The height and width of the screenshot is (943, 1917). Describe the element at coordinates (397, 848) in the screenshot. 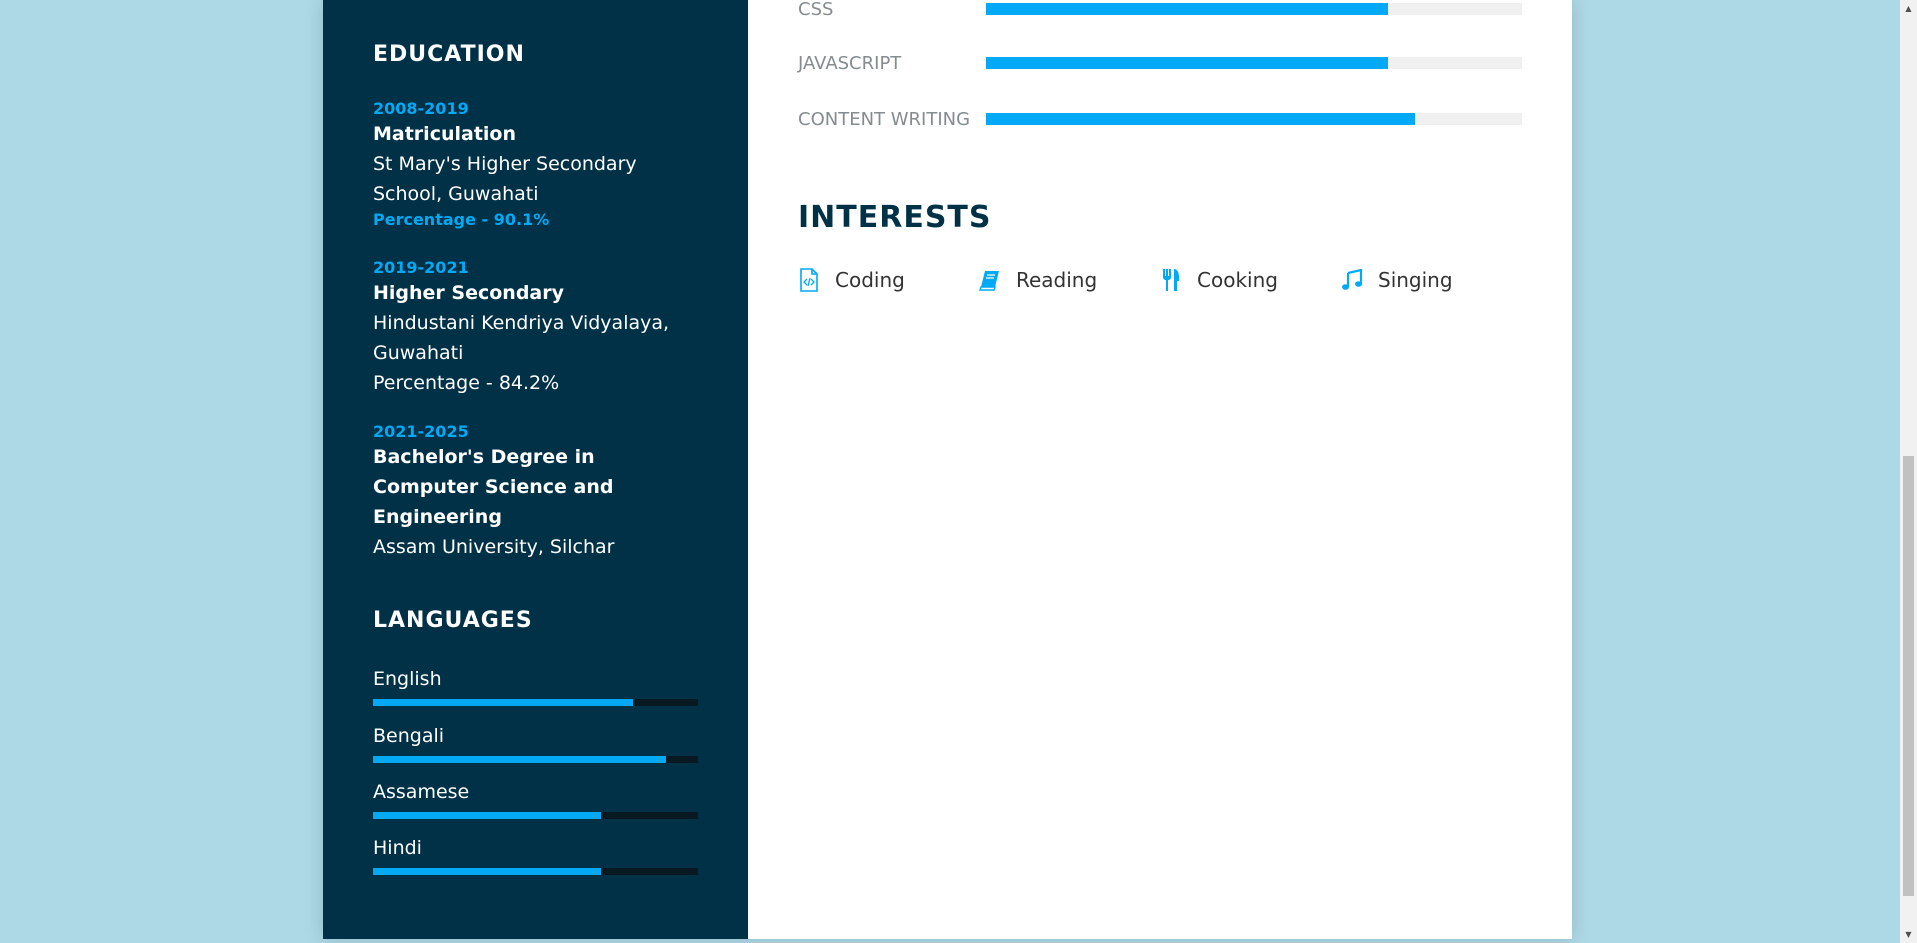

I see `language-name: Hindi` at that location.